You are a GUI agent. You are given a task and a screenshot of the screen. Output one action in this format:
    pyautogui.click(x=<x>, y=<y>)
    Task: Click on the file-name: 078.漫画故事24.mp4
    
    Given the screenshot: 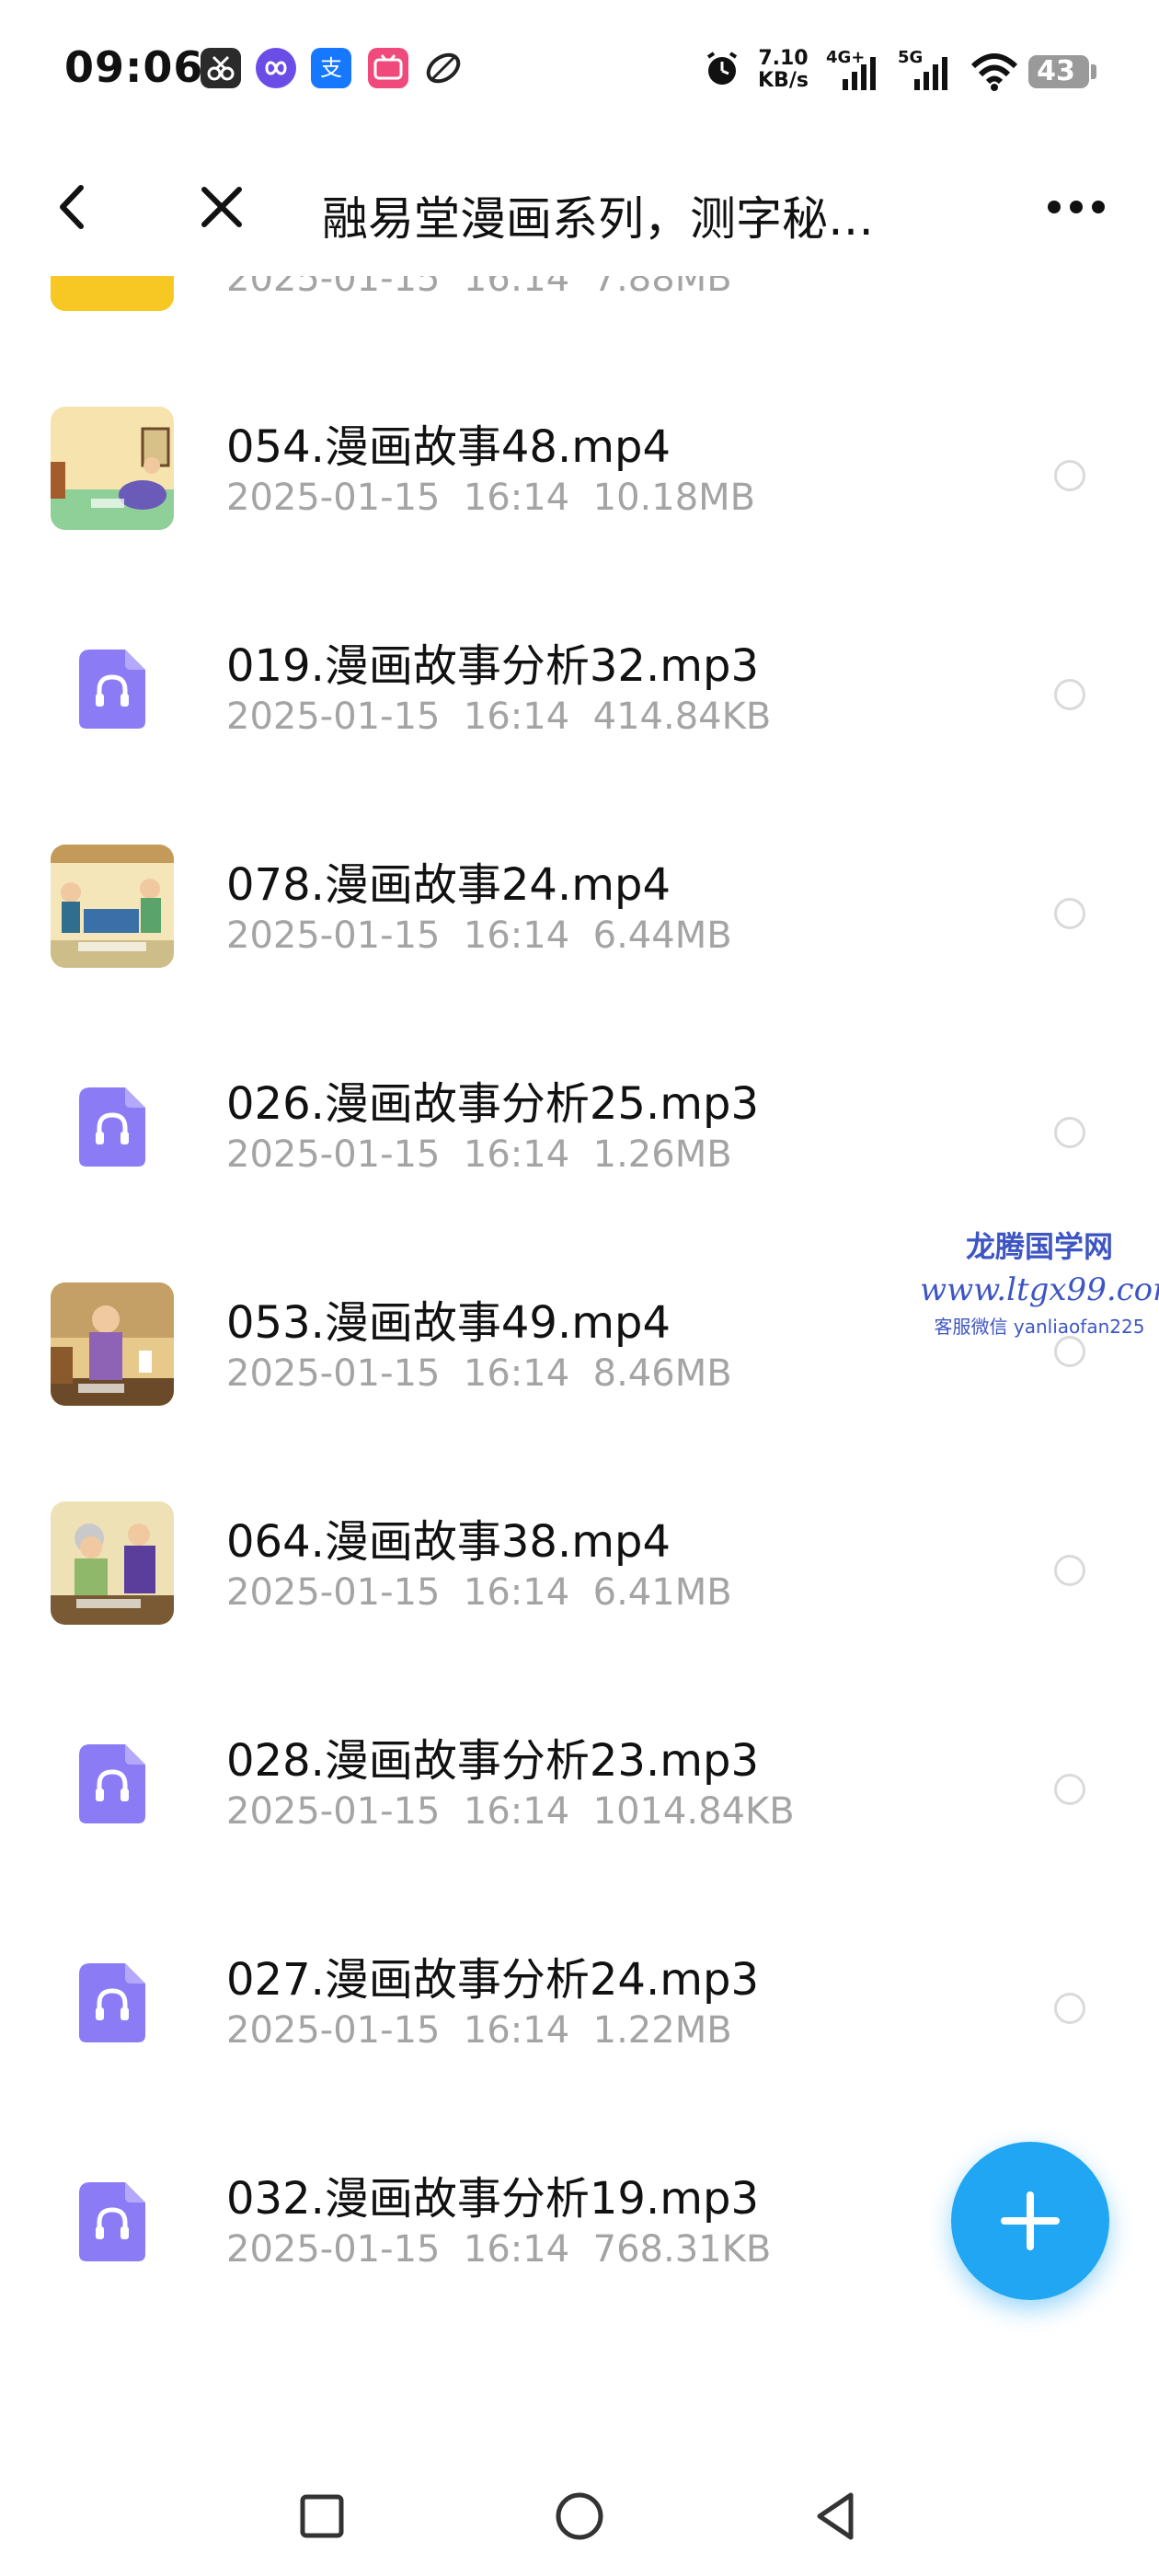 What is the action you would take?
    pyautogui.click(x=448, y=885)
    